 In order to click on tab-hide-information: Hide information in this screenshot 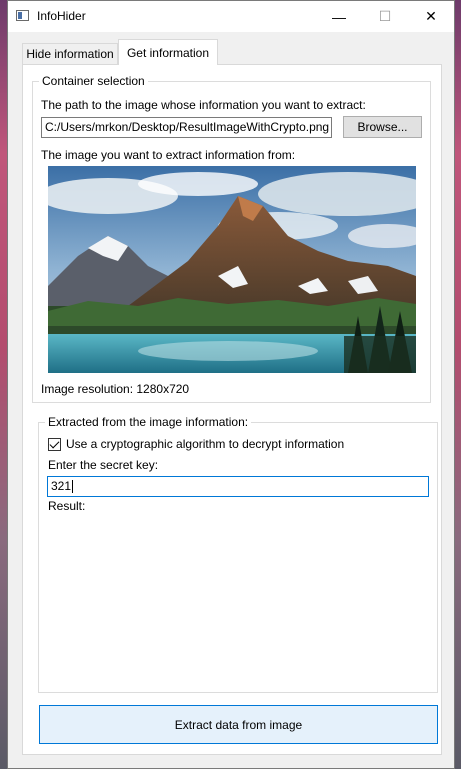, I will do `click(70, 53)`.